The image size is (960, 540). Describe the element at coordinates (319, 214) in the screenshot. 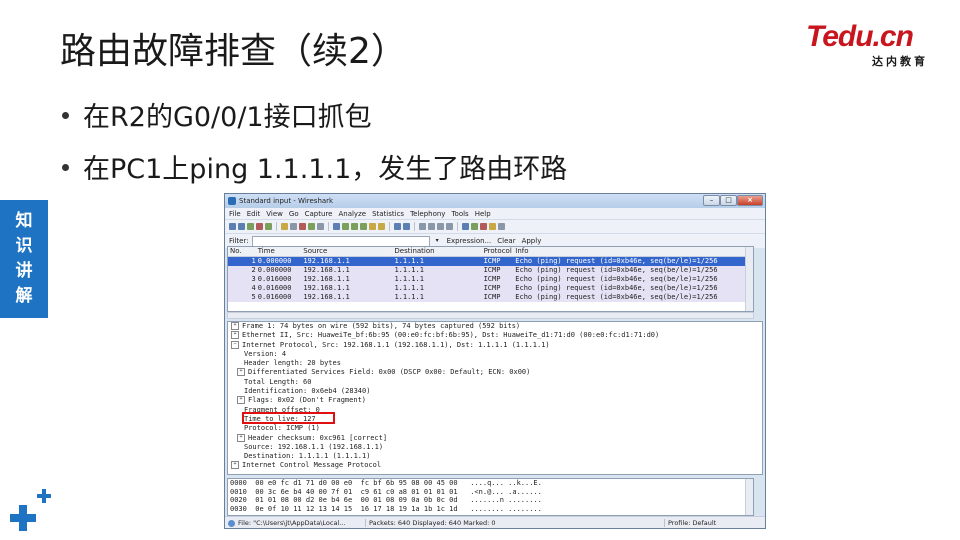

I see `menu-capture: Capture` at that location.